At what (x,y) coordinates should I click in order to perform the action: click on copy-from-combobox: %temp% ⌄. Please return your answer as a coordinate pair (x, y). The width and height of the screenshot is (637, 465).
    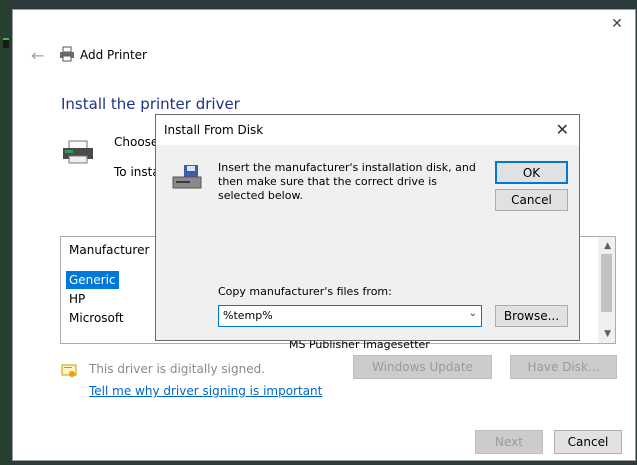
    Looking at the image, I should click on (350, 316).